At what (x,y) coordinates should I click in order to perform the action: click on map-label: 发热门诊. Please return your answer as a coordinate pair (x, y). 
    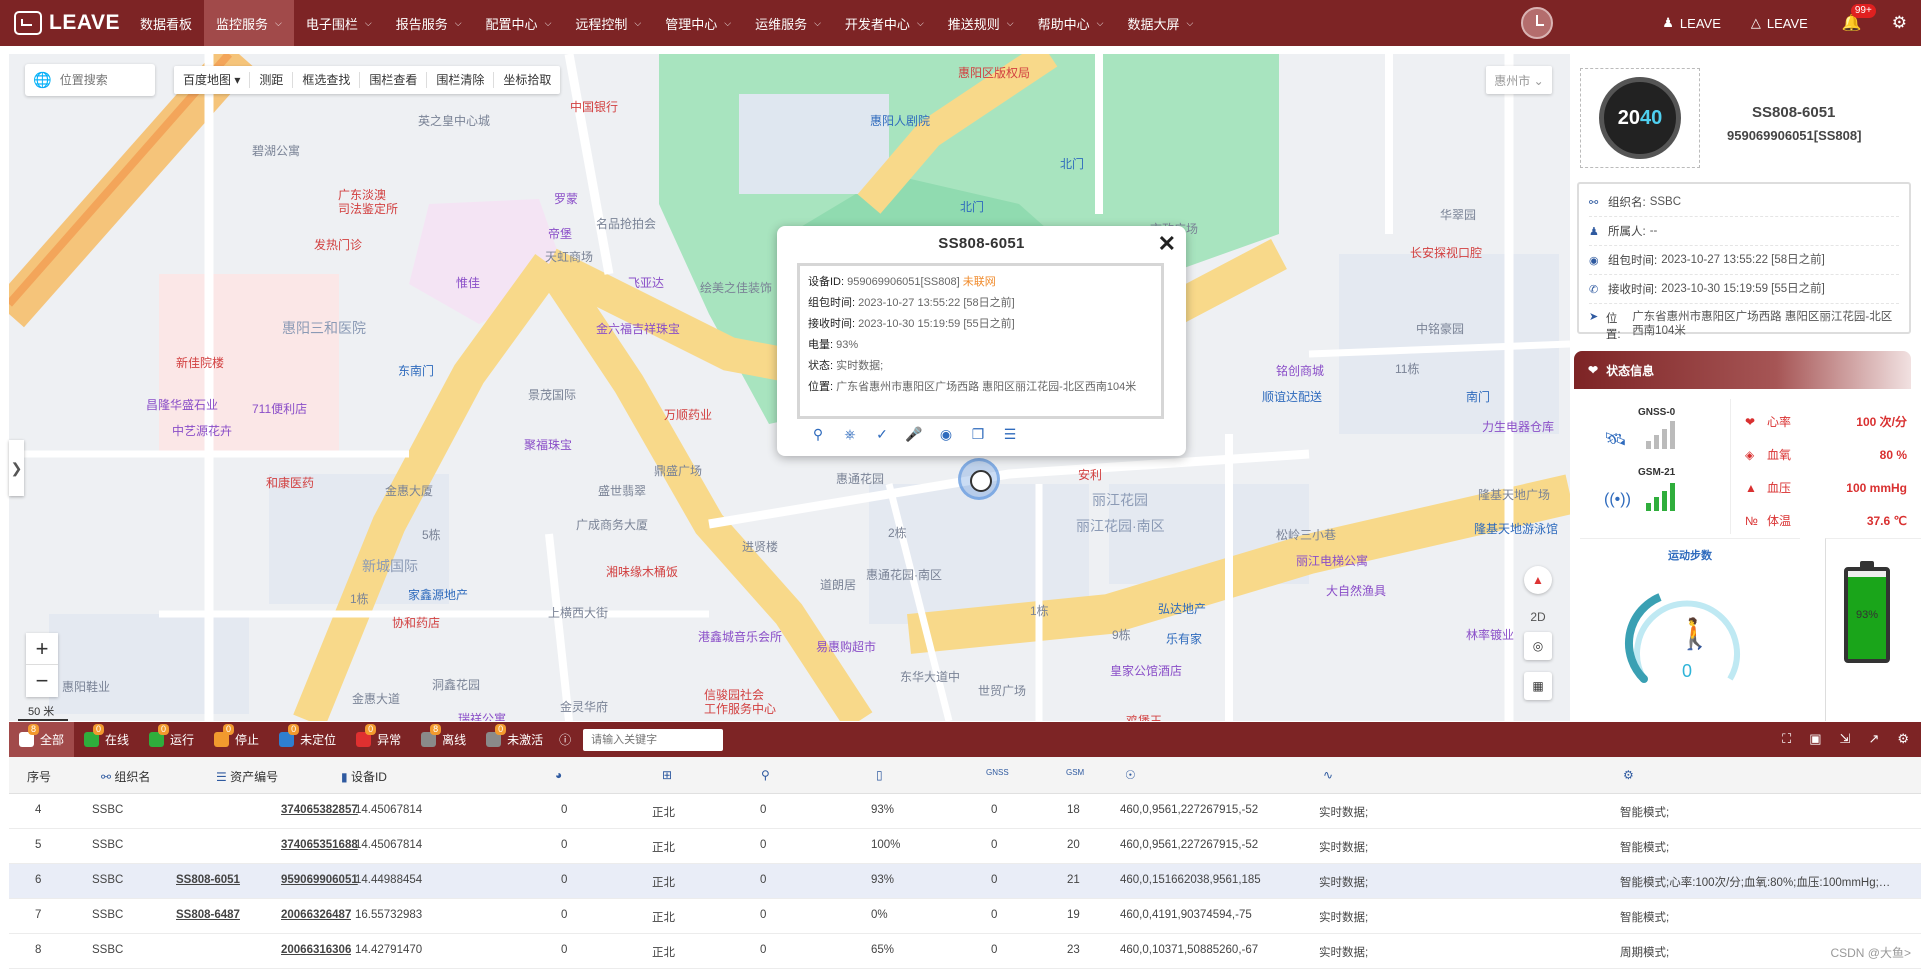
    Looking at the image, I should click on (338, 244).